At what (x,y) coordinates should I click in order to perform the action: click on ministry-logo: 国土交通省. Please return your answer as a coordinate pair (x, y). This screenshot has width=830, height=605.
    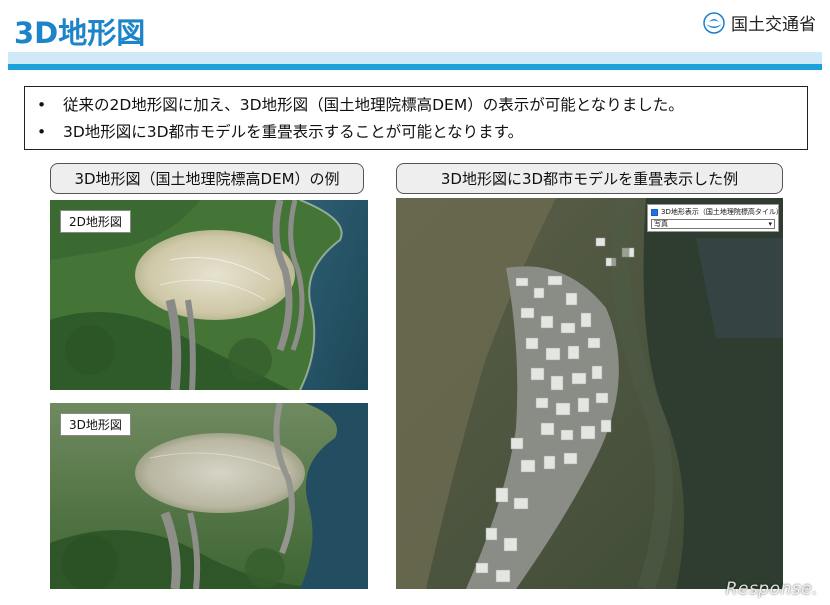
    Looking at the image, I should click on (759, 22).